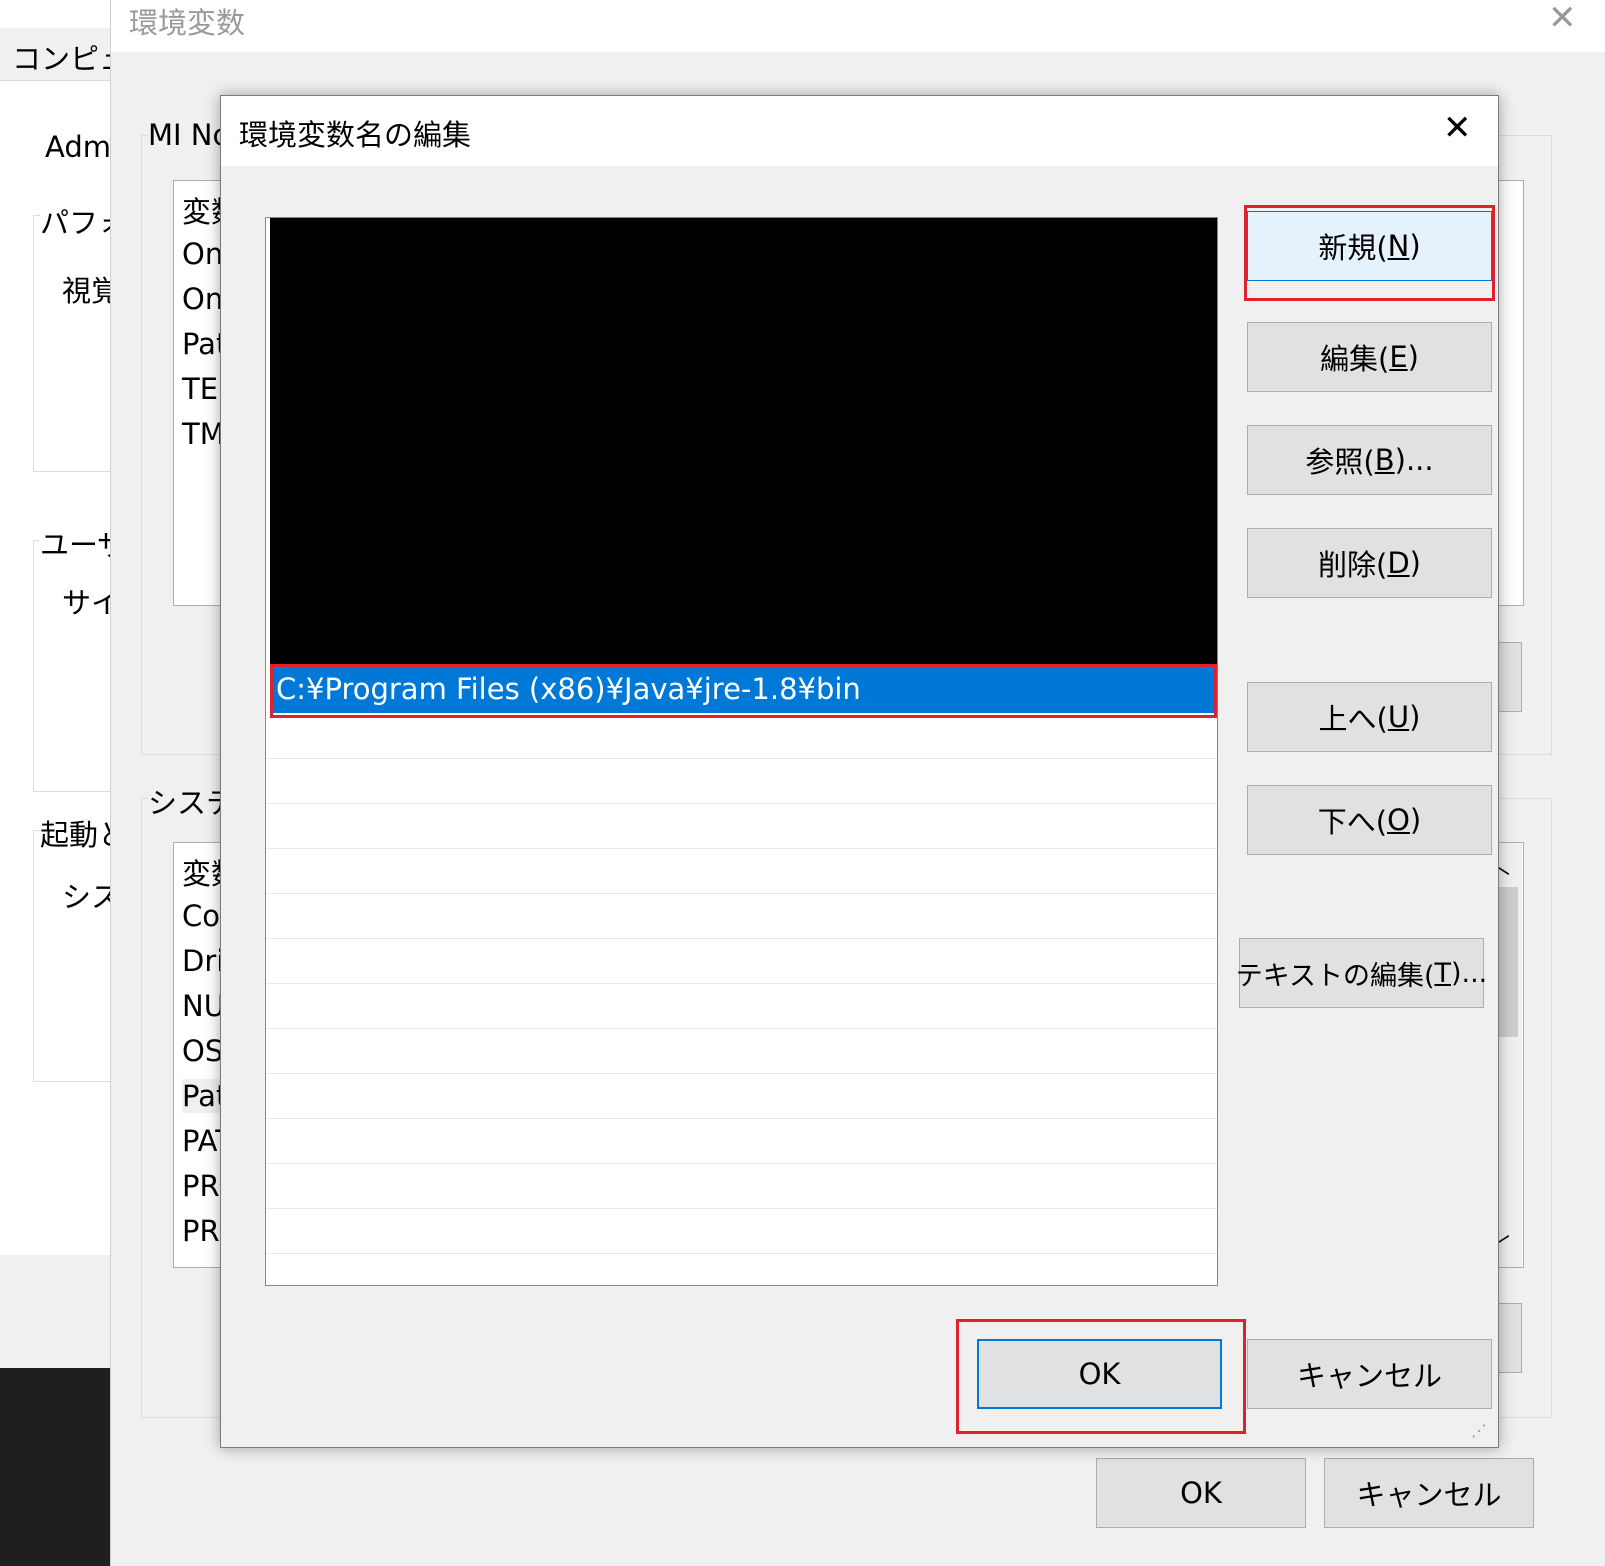 The height and width of the screenshot is (1566, 1605). What do you see at coordinates (1355, 359) in the screenshot?
I see `edit-button-label: 編集(` at bounding box center [1355, 359].